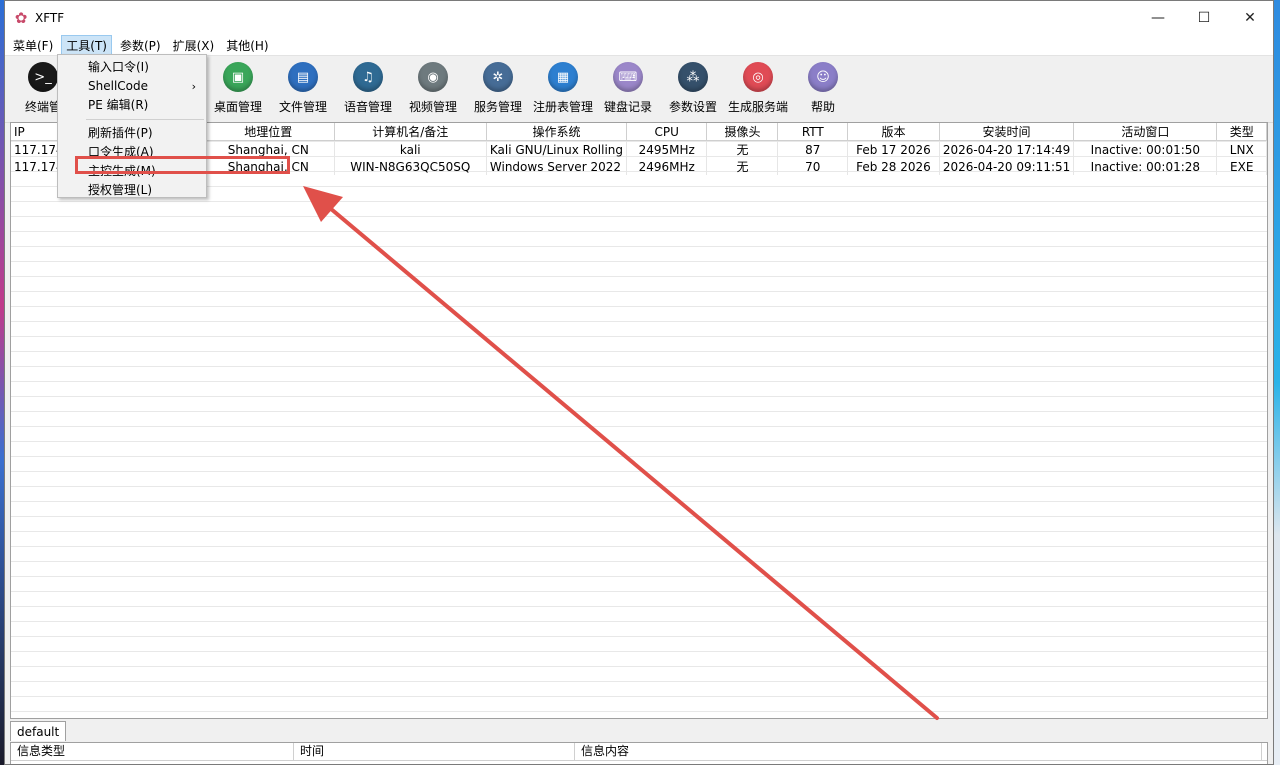 The width and height of the screenshot is (1280, 765). I want to click on log-col-time: 时间, so click(434, 751).